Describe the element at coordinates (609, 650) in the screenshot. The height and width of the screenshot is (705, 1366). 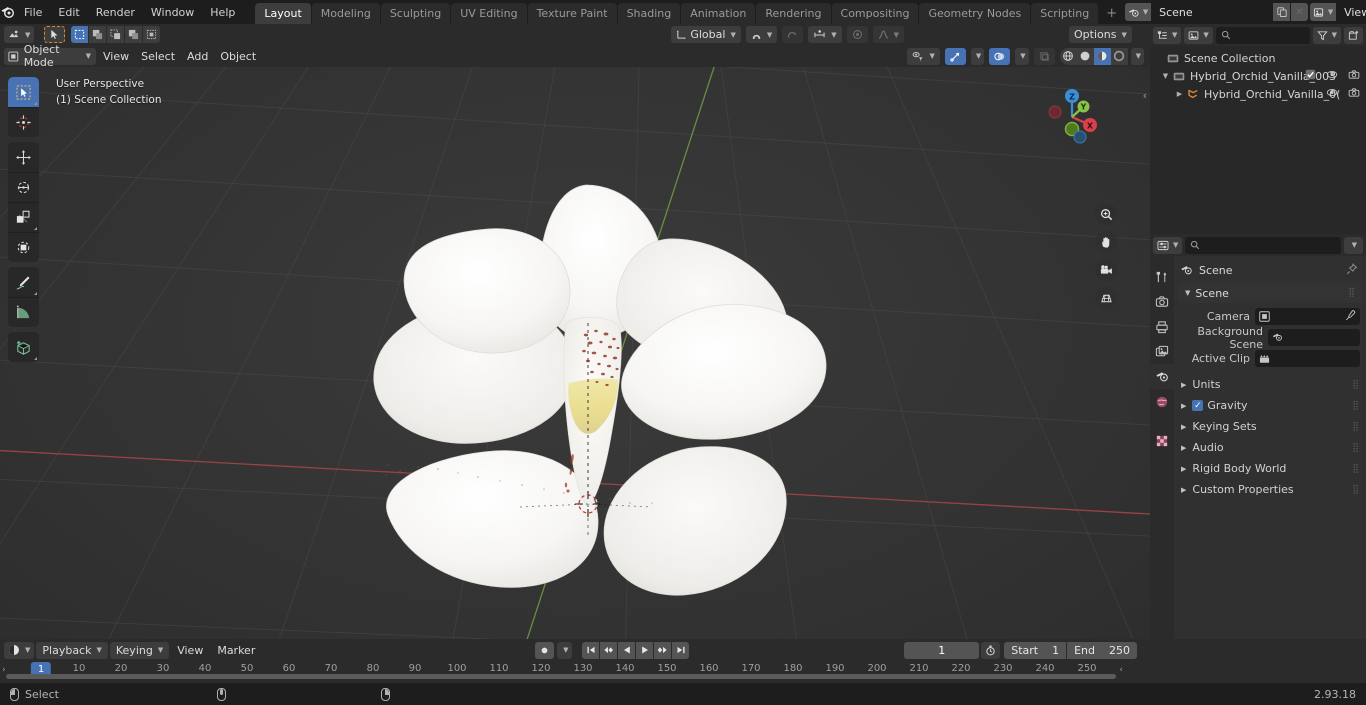
I see `jump-to-prev-keyframe-button` at that location.